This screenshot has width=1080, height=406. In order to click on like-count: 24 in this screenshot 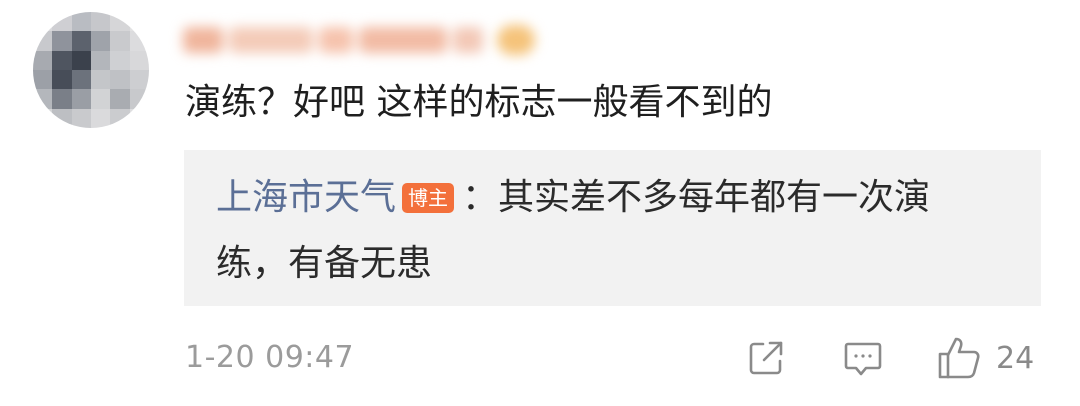, I will do `click(1015, 358)`.